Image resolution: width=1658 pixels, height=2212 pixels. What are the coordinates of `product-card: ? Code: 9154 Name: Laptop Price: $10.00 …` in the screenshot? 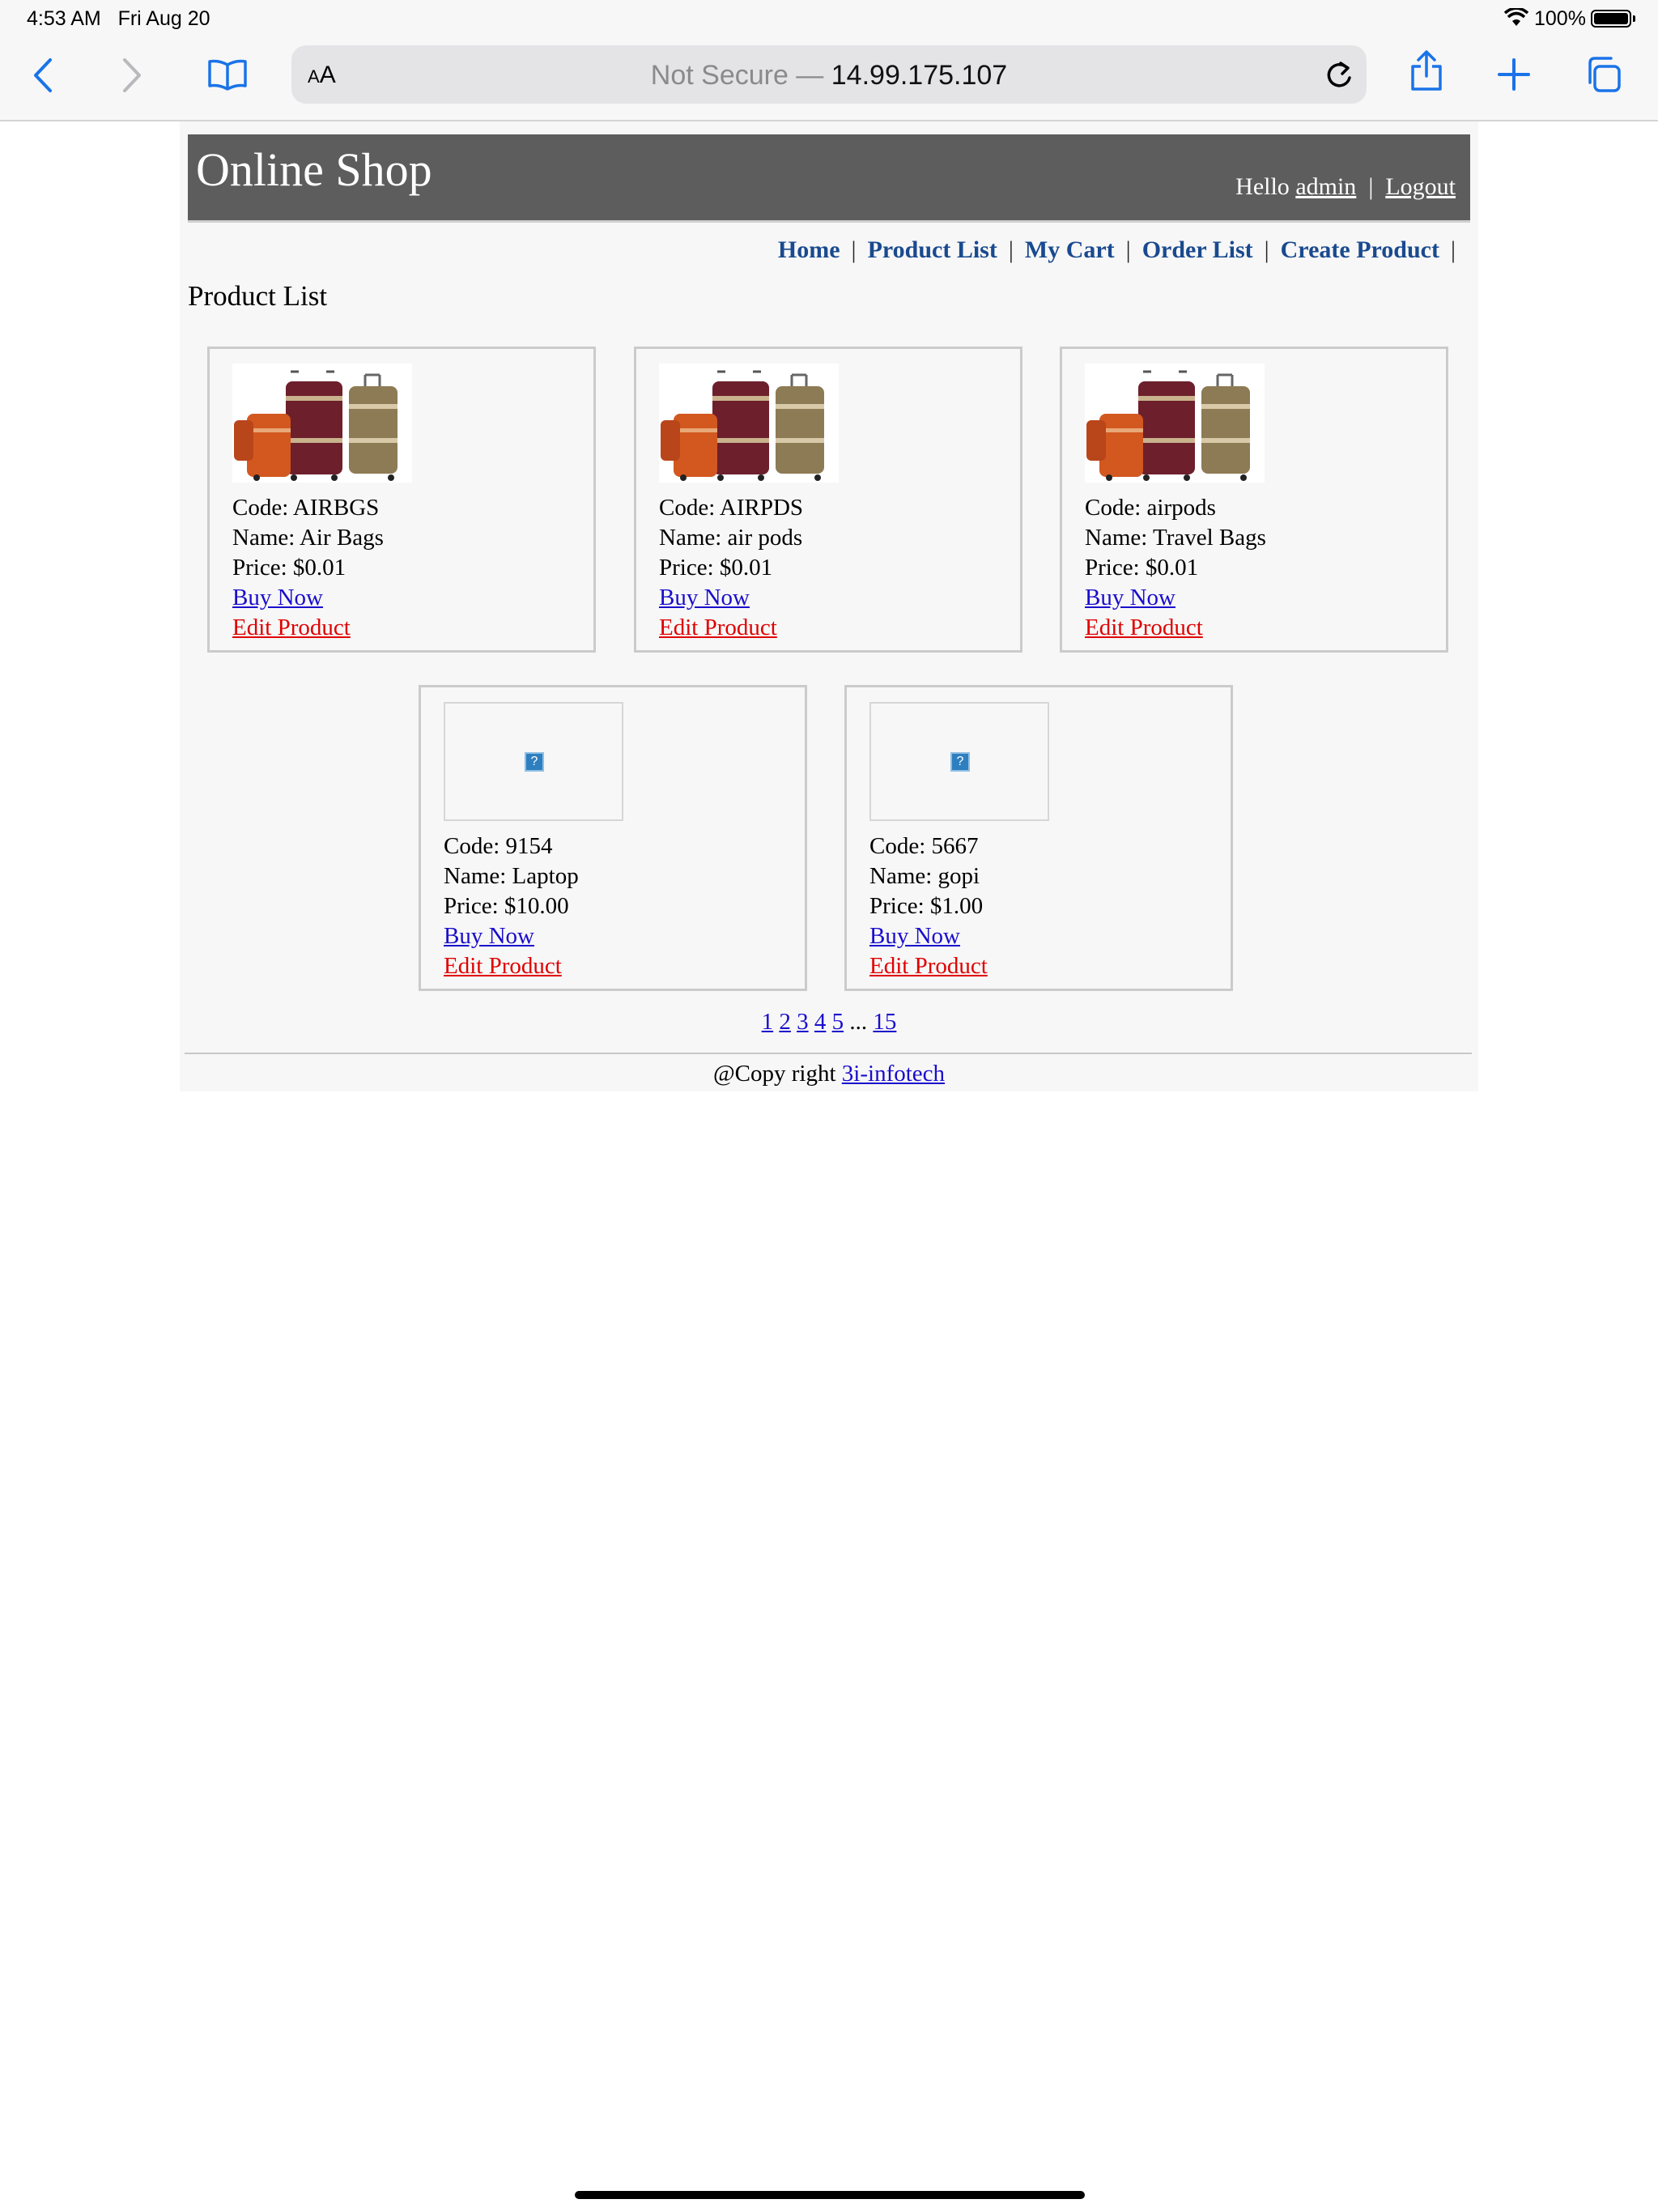 It's located at (613, 838).